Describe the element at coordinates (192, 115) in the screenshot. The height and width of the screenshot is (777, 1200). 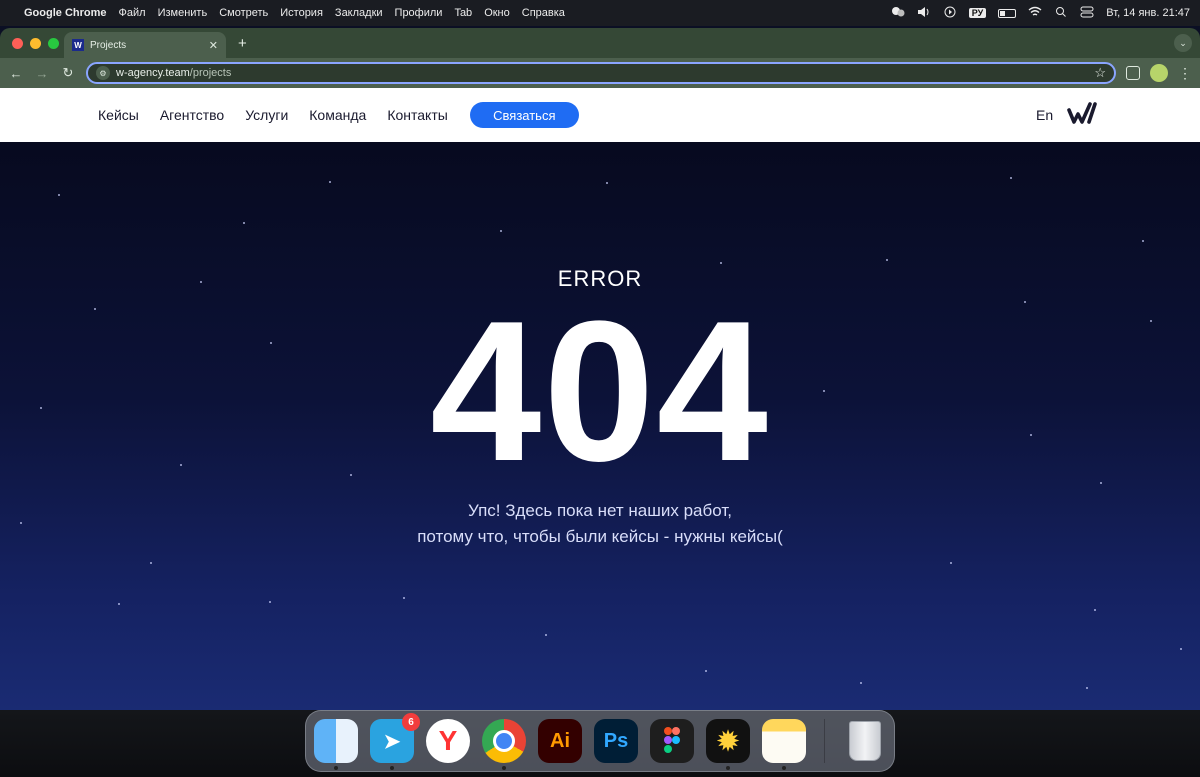
I see `nav-agency: Агентство` at that location.